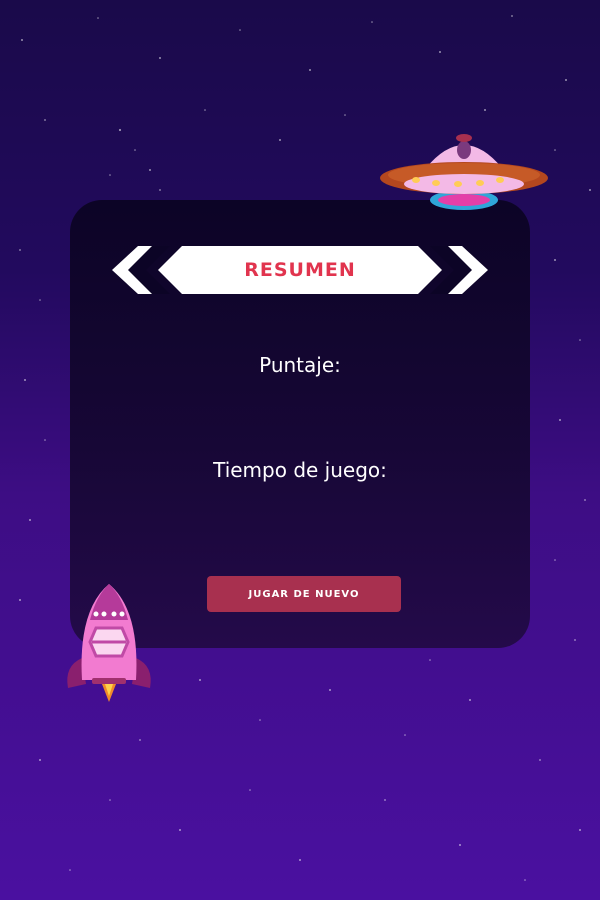  What do you see at coordinates (464, 172) in the screenshot?
I see `ufo-icon` at bounding box center [464, 172].